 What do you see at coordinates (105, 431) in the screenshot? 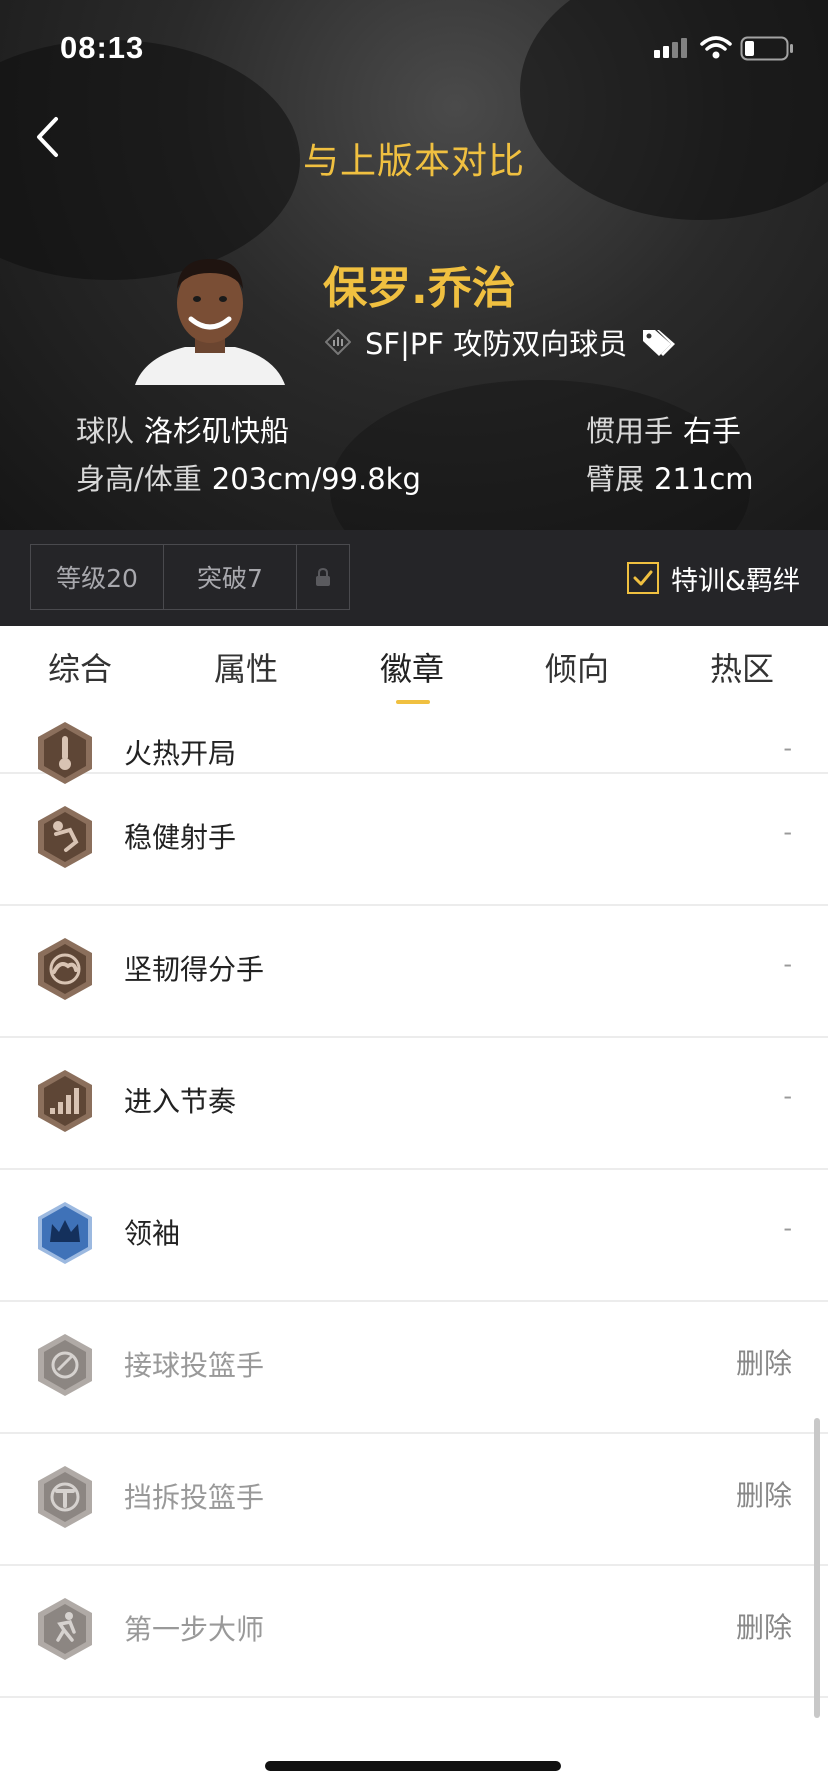
I see `team-label: 球队` at bounding box center [105, 431].